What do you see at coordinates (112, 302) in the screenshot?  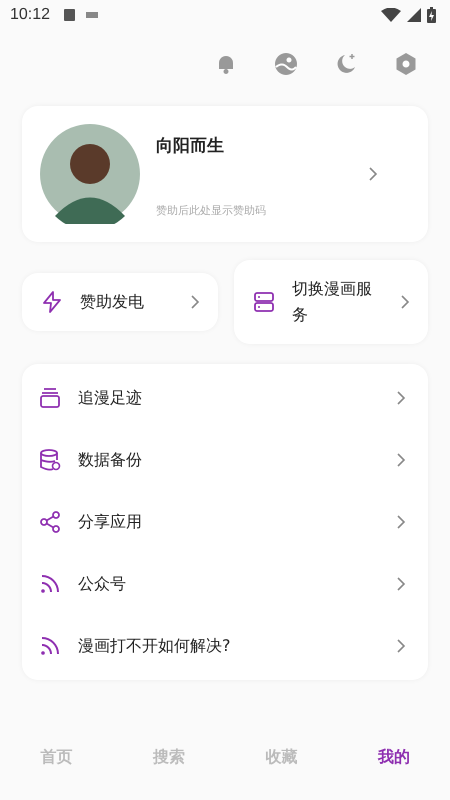 I see `action-label: 赞助发电` at bounding box center [112, 302].